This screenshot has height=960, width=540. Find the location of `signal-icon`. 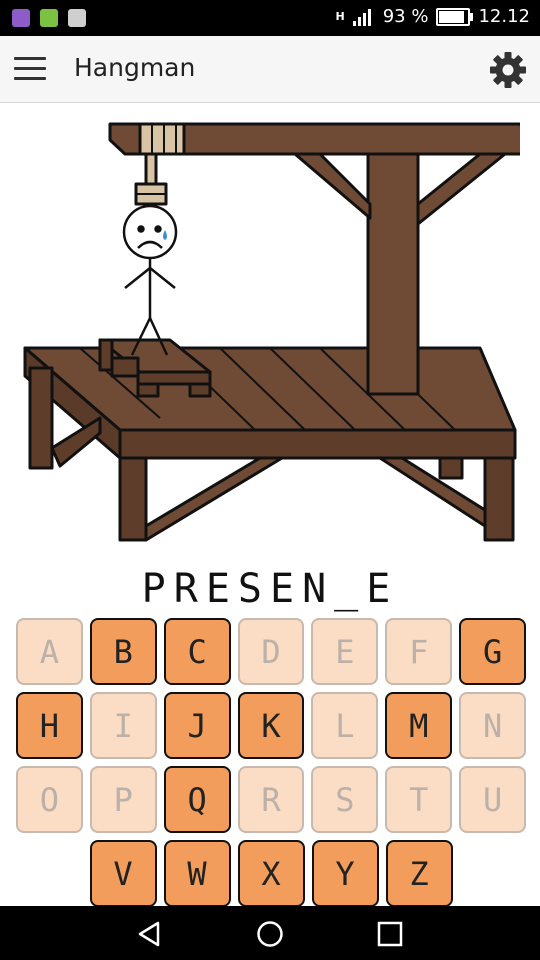

signal-icon is located at coordinates (361, 17).